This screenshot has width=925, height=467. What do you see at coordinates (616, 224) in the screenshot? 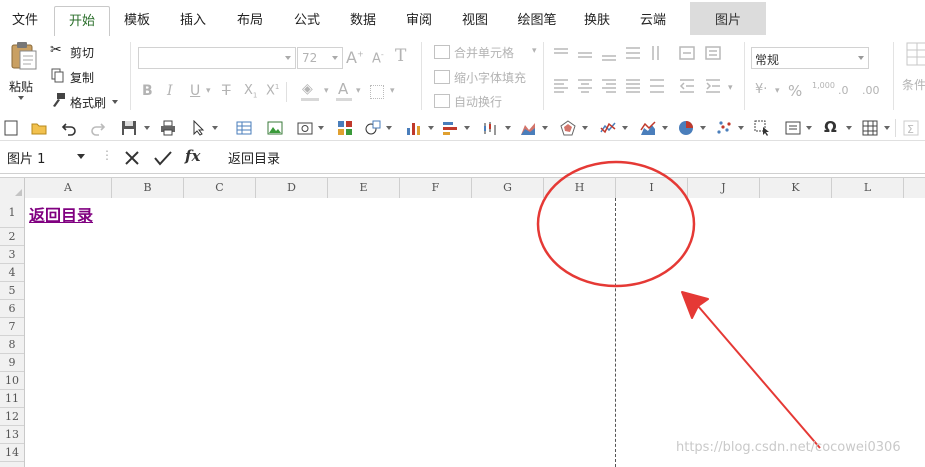
I see `red-circle-annotation` at bounding box center [616, 224].